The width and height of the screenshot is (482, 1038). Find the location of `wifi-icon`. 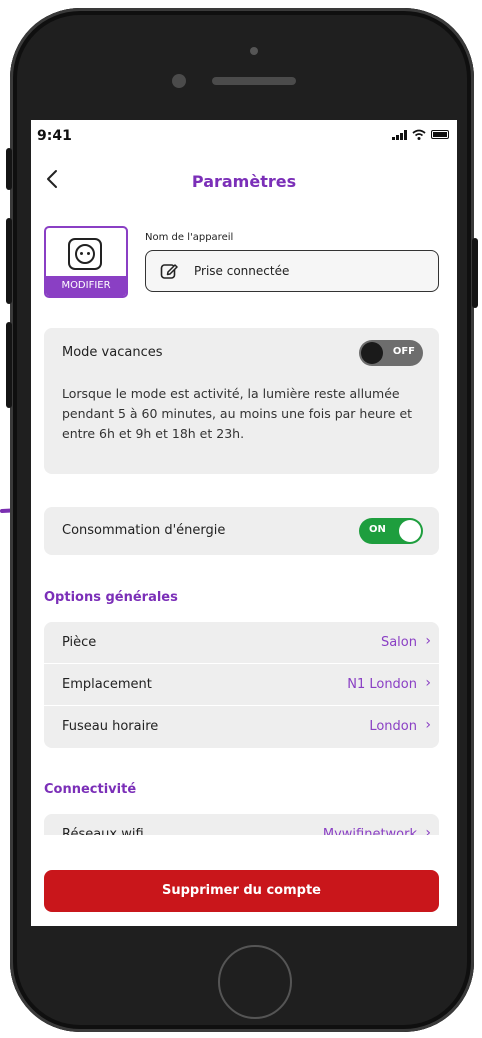

wifi-icon is located at coordinates (419, 134).